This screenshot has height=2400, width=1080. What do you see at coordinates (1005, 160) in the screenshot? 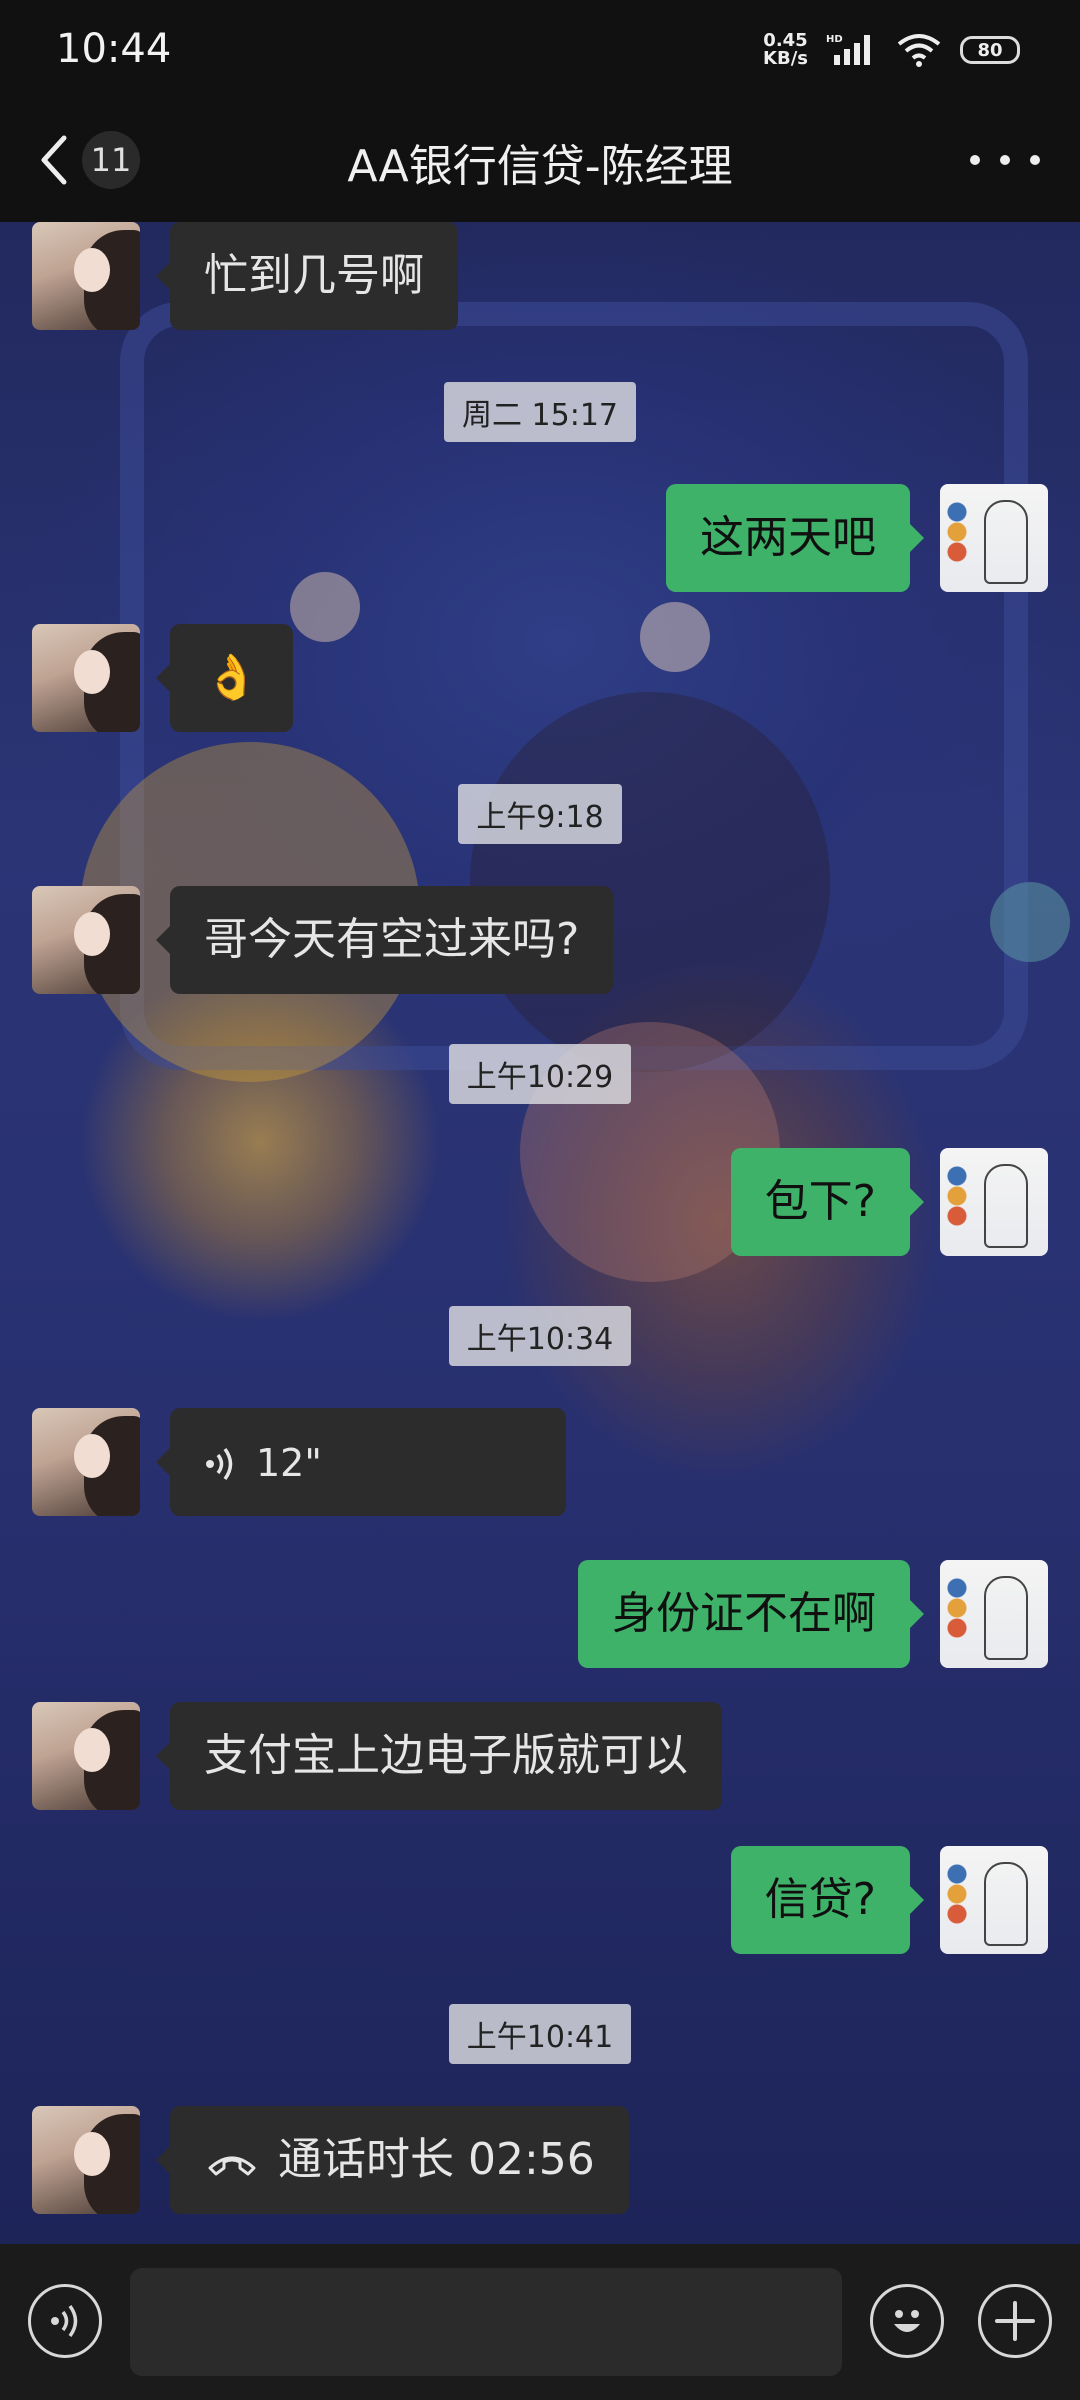
I see `more-dots-icon` at bounding box center [1005, 160].